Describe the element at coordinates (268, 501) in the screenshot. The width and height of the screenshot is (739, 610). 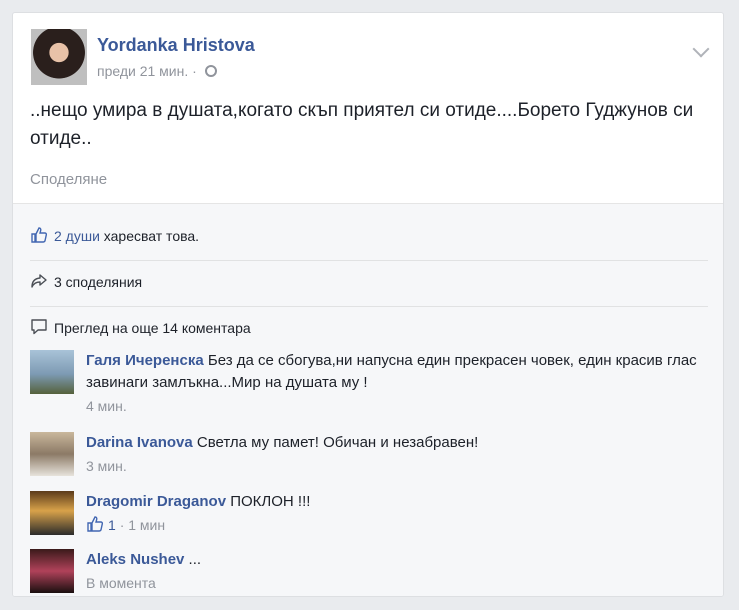
I see `comment-text: ПОКЛОН !!!` at that location.